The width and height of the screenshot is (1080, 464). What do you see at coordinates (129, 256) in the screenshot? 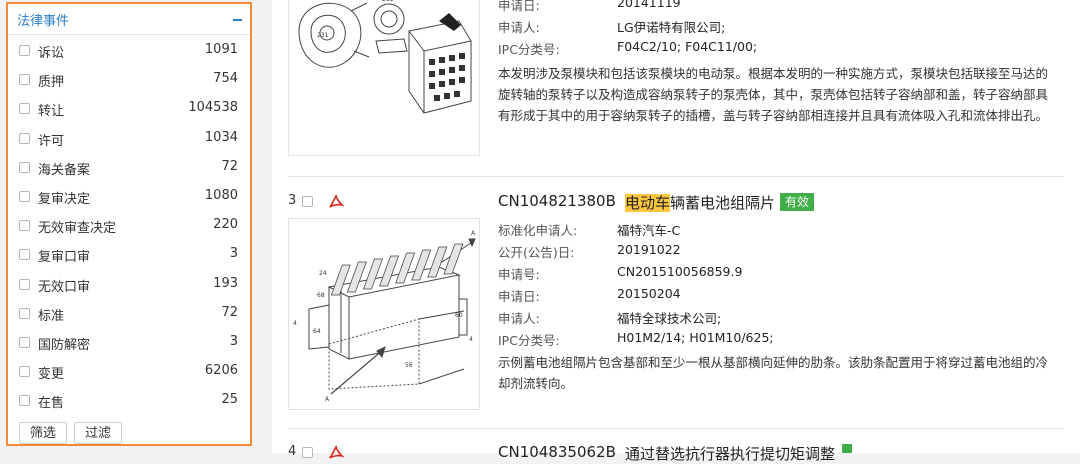
I see `filter-item: 复审口审 3` at bounding box center [129, 256].